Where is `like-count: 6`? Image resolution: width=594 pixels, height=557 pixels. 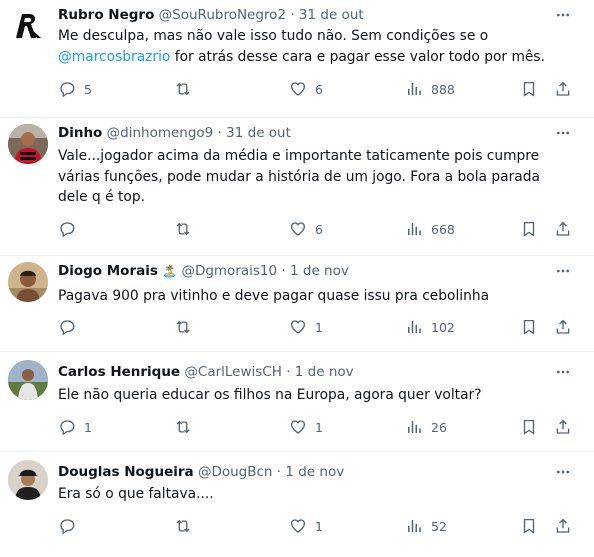
like-count: 6 is located at coordinates (319, 229).